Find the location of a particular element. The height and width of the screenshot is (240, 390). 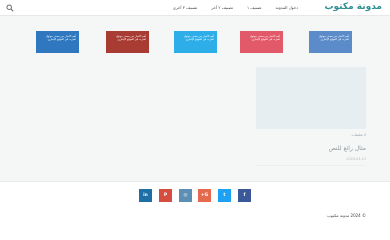

nav-item-category-1: تصنيف ١ is located at coordinates (254, 7).